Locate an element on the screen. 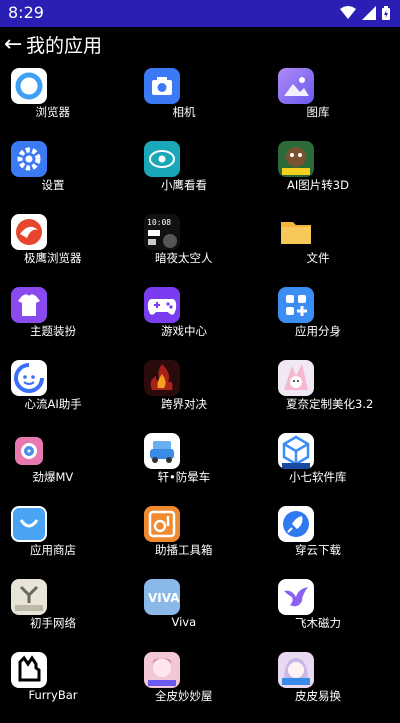 The height and width of the screenshot is (723, 400). app-label: 文件 is located at coordinates (318, 258).